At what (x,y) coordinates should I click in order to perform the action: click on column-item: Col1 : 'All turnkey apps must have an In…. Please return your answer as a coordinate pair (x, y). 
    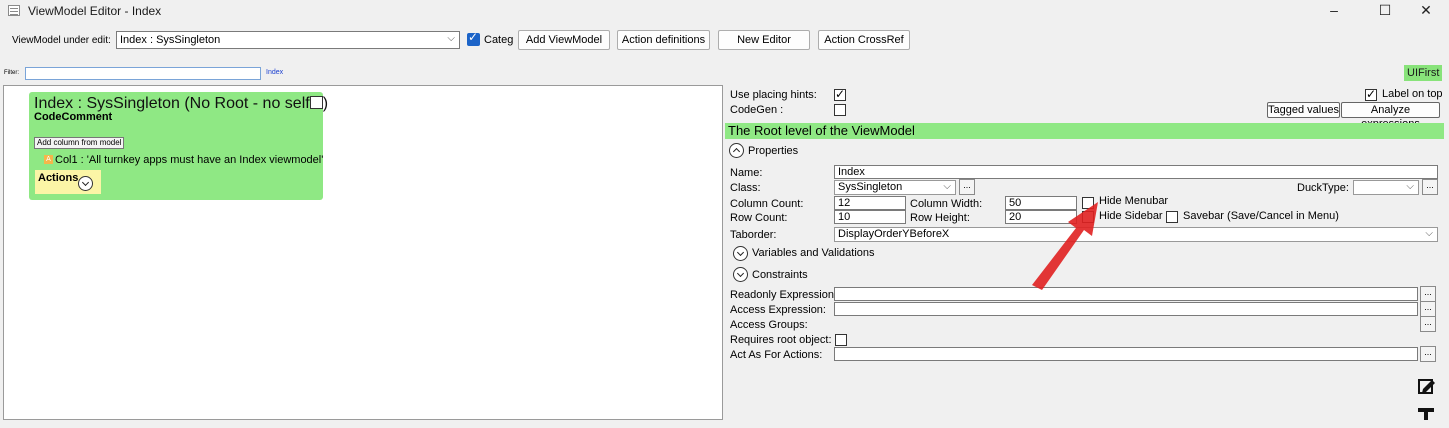
    Looking at the image, I should click on (189, 160).